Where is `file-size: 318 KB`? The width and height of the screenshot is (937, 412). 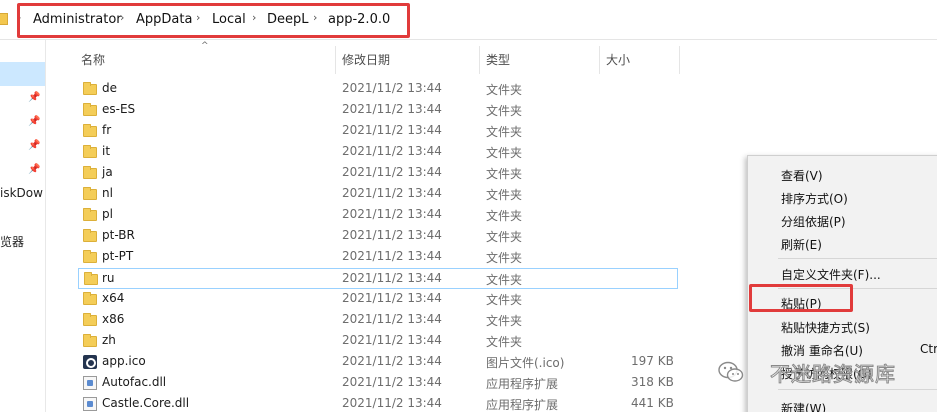
file-size: 318 KB is located at coordinates (652, 382).